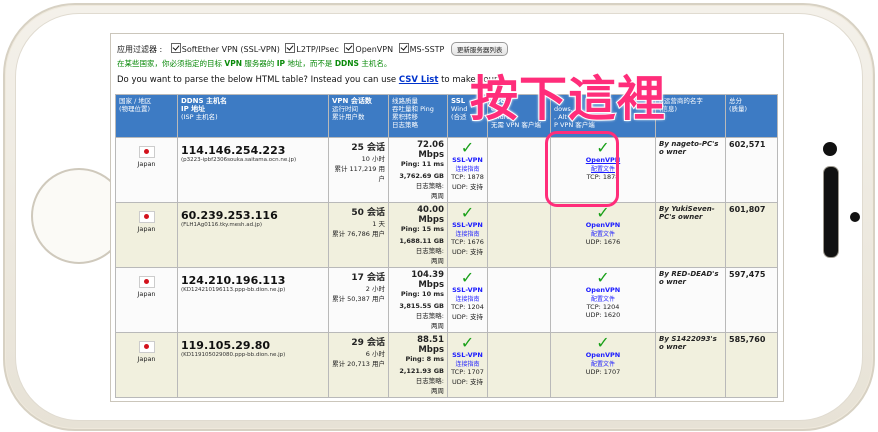 This screenshot has width=878, height=432. What do you see at coordinates (421, 306) in the screenshot?
I see `traffic: 3,815.55 GB` at bounding box center [421, 306].